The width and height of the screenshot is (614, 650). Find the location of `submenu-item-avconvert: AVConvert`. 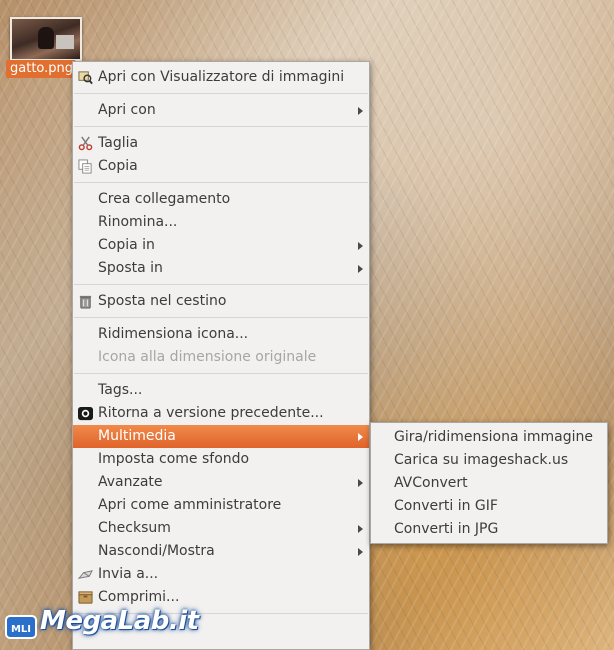

submenu-item-avconvert: AVConvert is located at coordinates (489, 483).